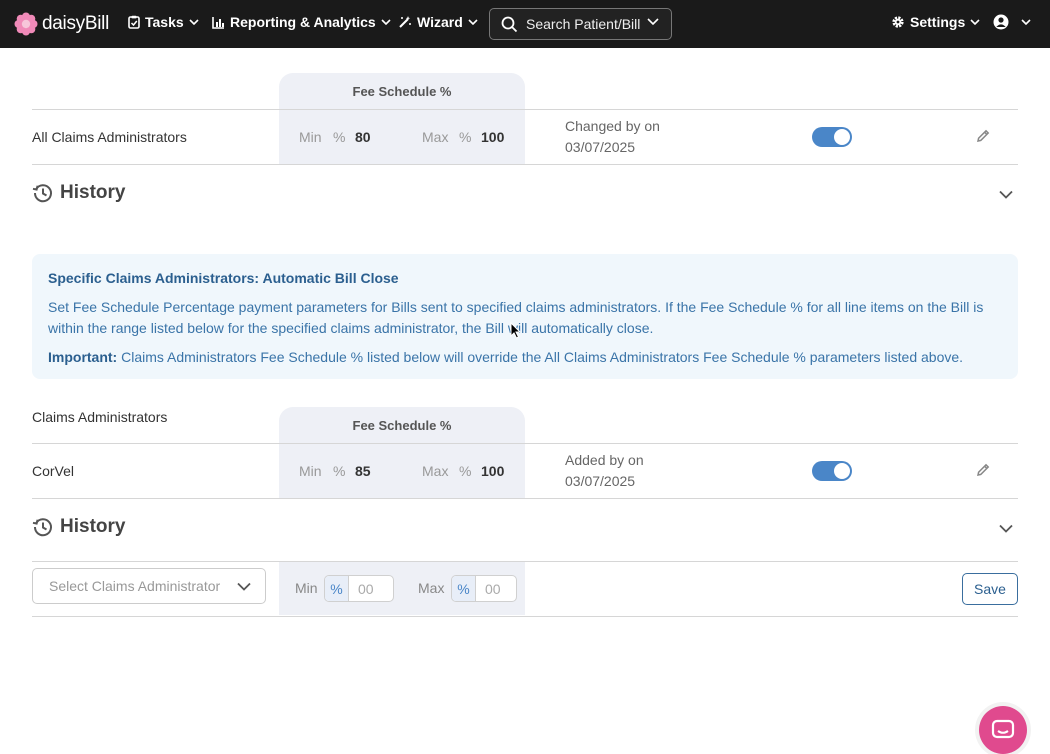 The height and width of the screenshot is (754, 1050). Describe the element at coordinates (600, 481) in the screenshot. I see `added-date: 03/07/2025` at that location.